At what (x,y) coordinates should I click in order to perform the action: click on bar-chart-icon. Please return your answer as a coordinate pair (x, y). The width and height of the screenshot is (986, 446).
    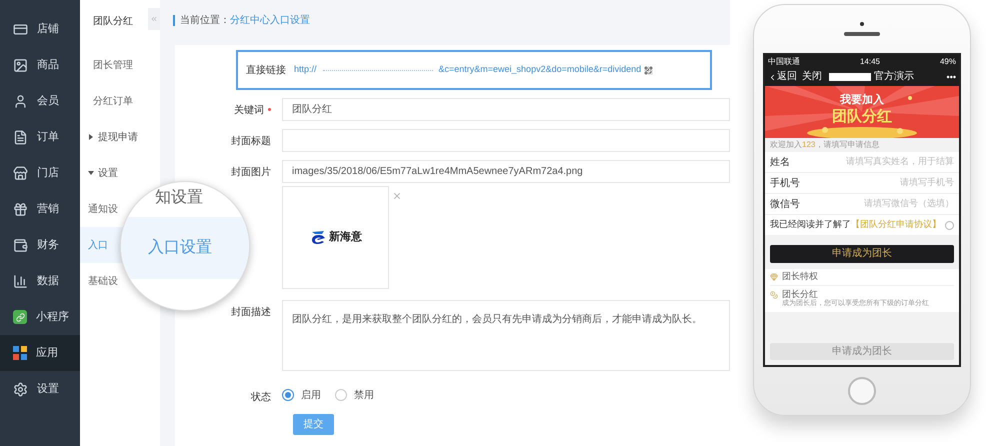
    Looking at the image, I should click on (20, 281).